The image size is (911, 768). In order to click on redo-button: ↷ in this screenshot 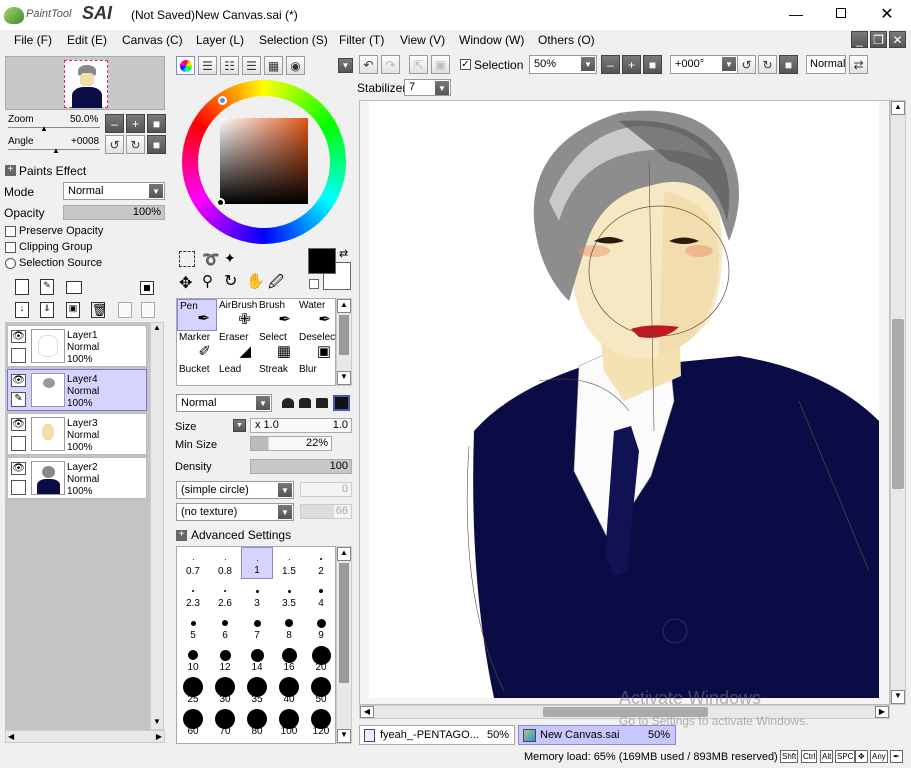, I will do `click(390, 64)`.